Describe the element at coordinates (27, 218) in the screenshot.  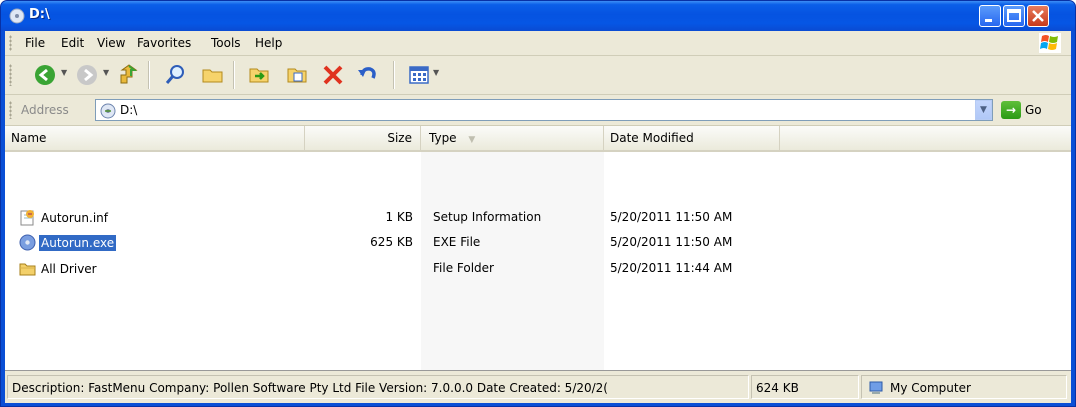
I see `setup-info-icon` at that location.